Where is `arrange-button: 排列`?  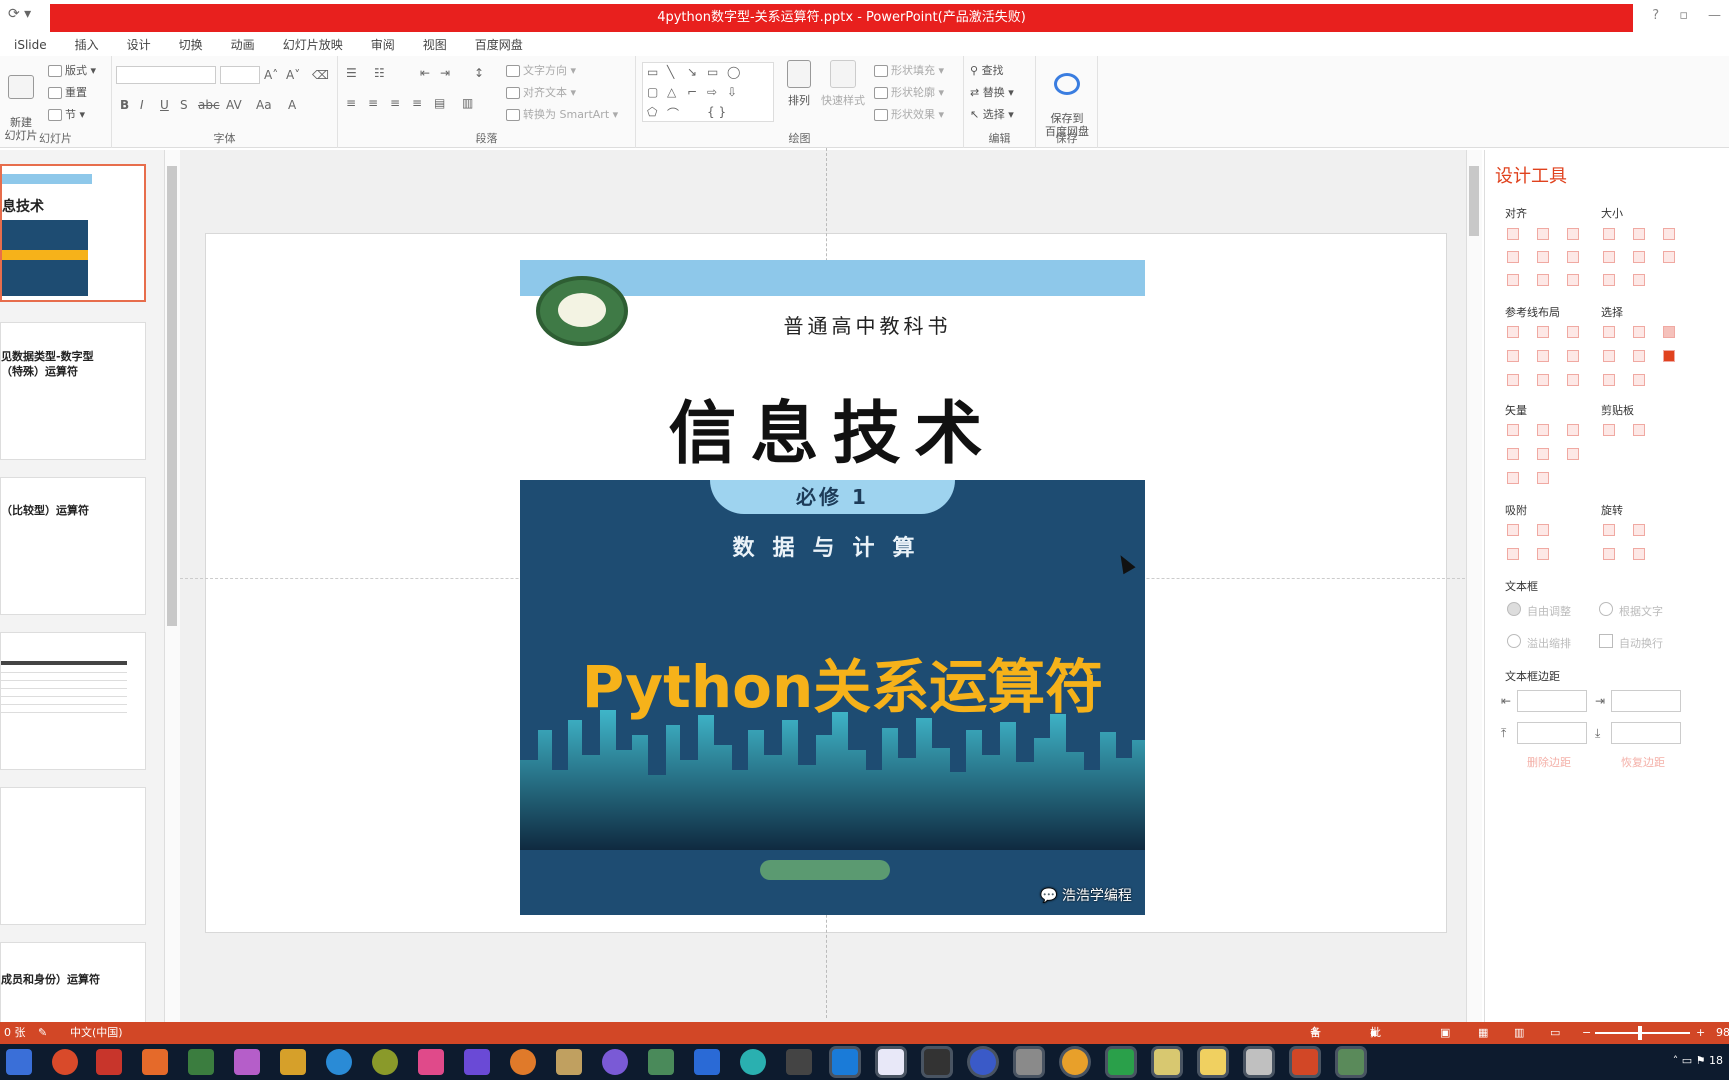
arrange-button: 排列 is located at coordinates (799, 84).